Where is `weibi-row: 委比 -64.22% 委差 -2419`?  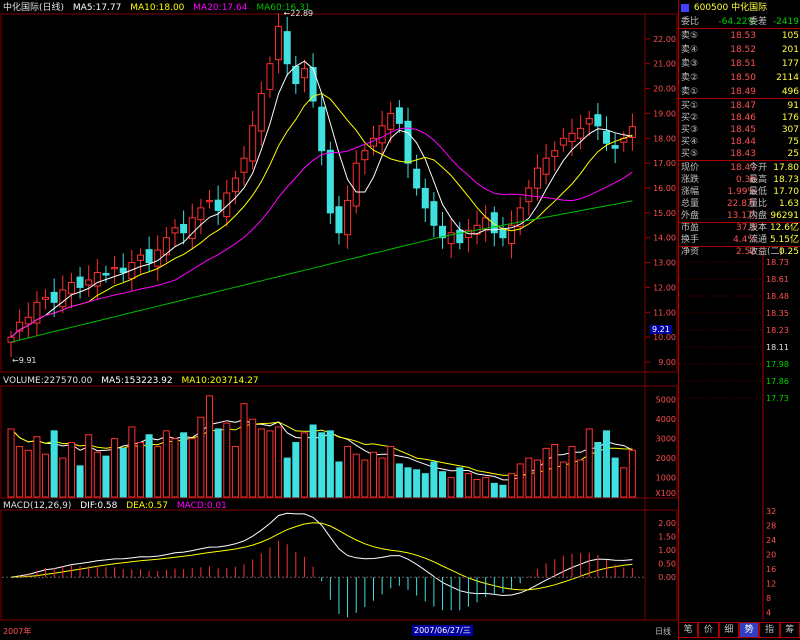 weibi-row: 委比 -64.22% 委差 -2419 is located at coordinates (740, 22).